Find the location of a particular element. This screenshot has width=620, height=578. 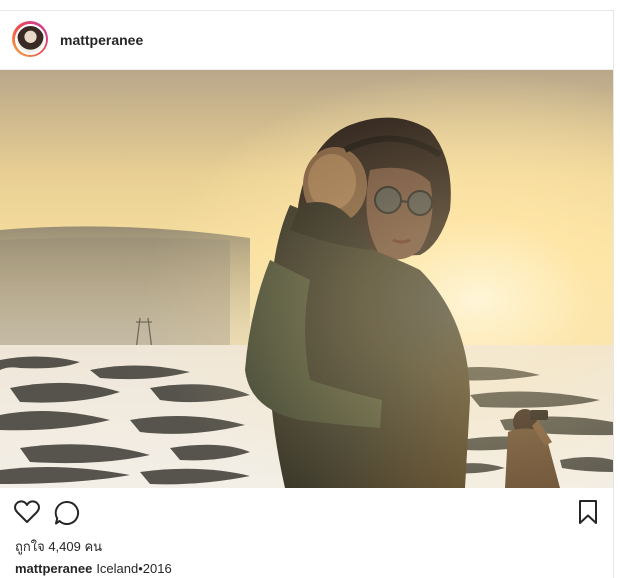

comment-bubble-icon is located at coordinates (67, 515).